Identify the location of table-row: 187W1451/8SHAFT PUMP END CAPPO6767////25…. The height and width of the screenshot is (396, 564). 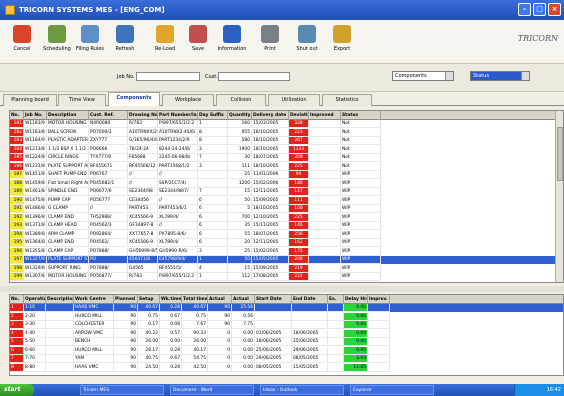
(286, 175).